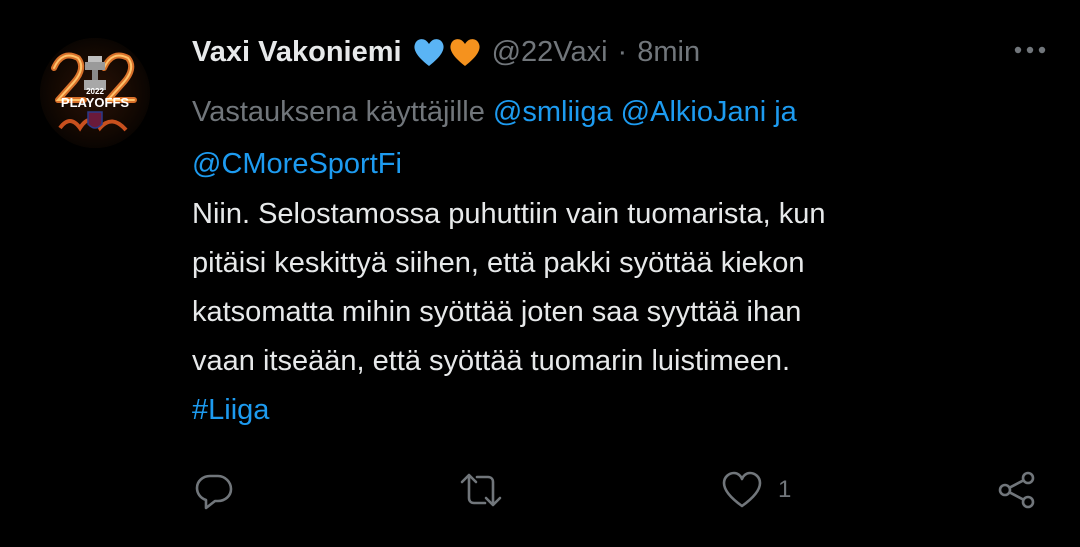 The image size is (1080, 547). I want to click on tweet-header: Vaxi Vakoniemi @22Vaxi · 8min, so click(621, 52).